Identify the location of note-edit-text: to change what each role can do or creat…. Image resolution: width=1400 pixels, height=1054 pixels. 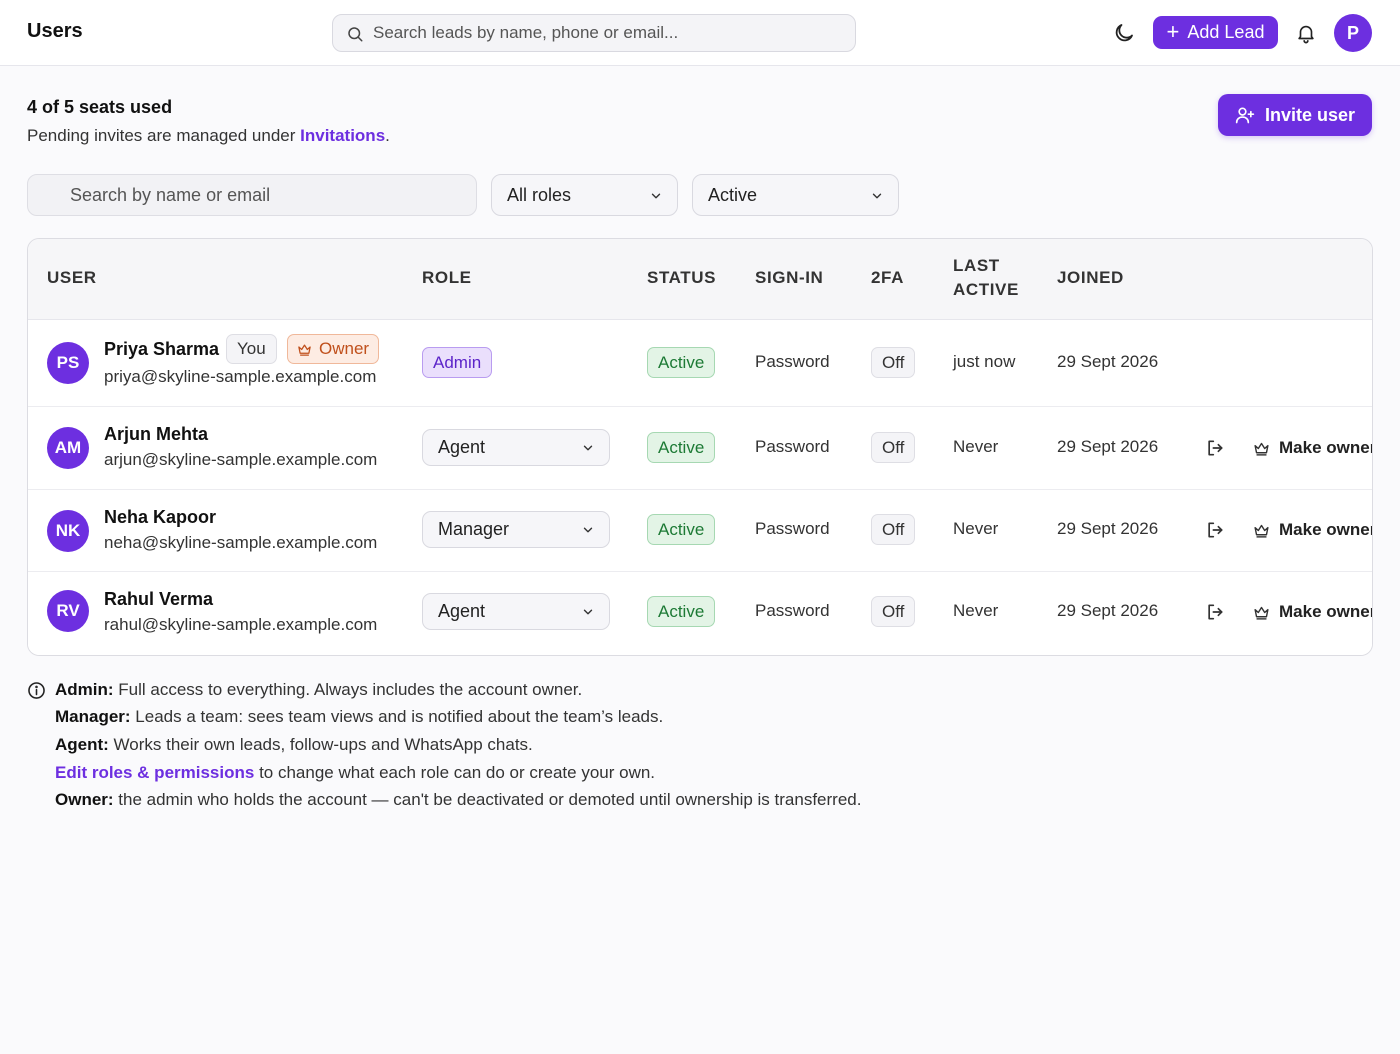
(455, 772).